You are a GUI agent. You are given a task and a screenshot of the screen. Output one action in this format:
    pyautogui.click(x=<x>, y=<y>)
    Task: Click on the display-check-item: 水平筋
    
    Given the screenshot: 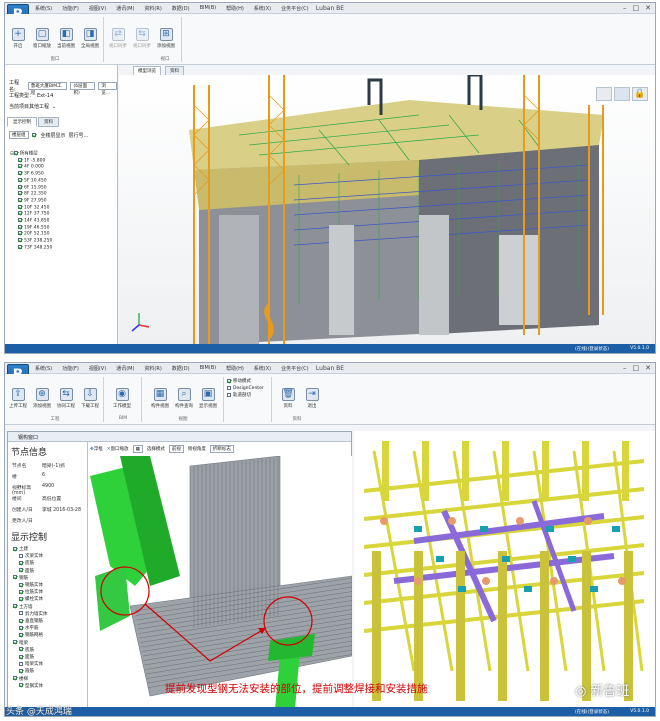 What is the action you would take?
    pyautogui.click(x=30, y=628)
    